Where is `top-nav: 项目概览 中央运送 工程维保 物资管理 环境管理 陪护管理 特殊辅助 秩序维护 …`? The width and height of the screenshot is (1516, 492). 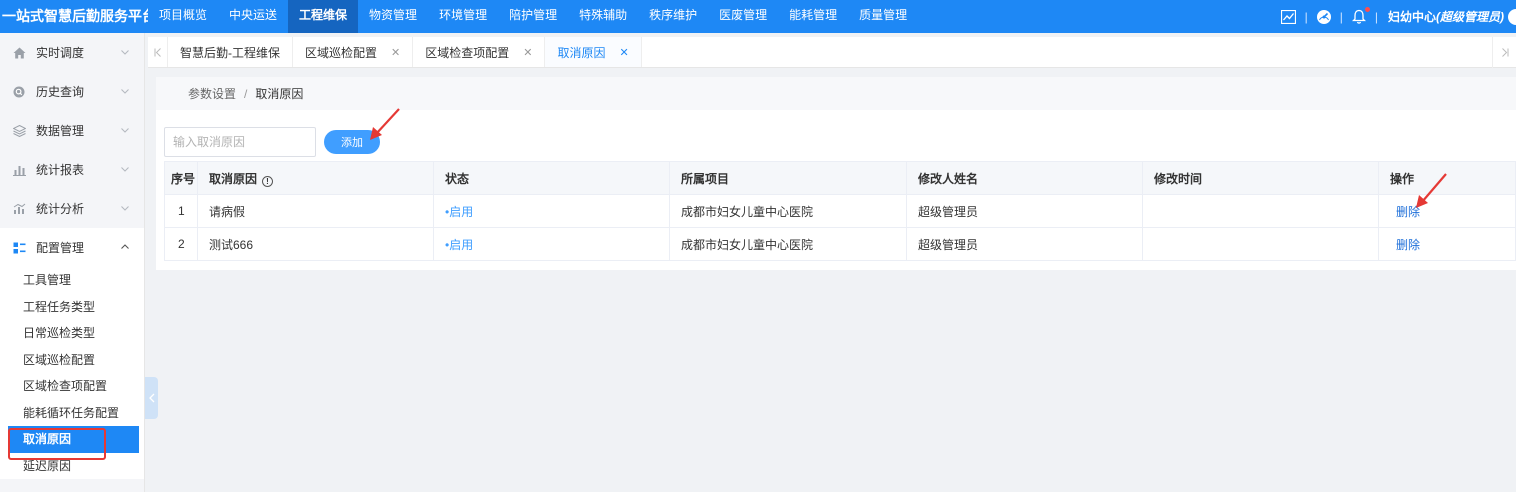
top-nav: 项目概览 中央运送 工程维保 物资管理 环境管理 陪护管理 特殊辅助 秩序维护 … is located at coordinates (533, 16).